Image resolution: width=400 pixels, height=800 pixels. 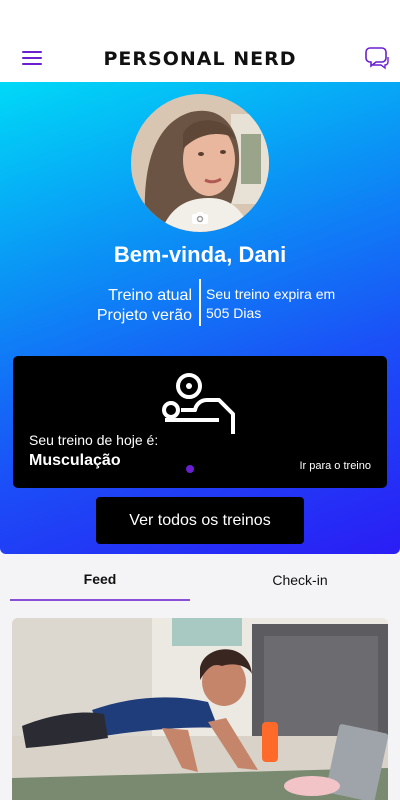 What do you see at coordinates (144, 306) in the screenshot?
I see `current-workout-info: Treino atual Projeto verão` at bounding box center [144, 306].